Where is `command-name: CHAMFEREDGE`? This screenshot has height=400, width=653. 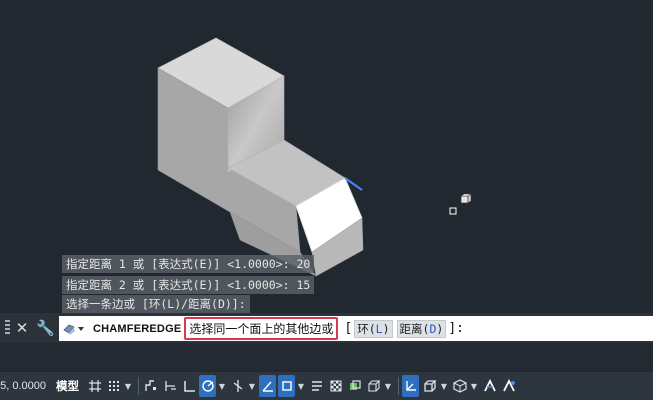 command-name: CHAMFEREDGE is located at coordinates (137, 328).